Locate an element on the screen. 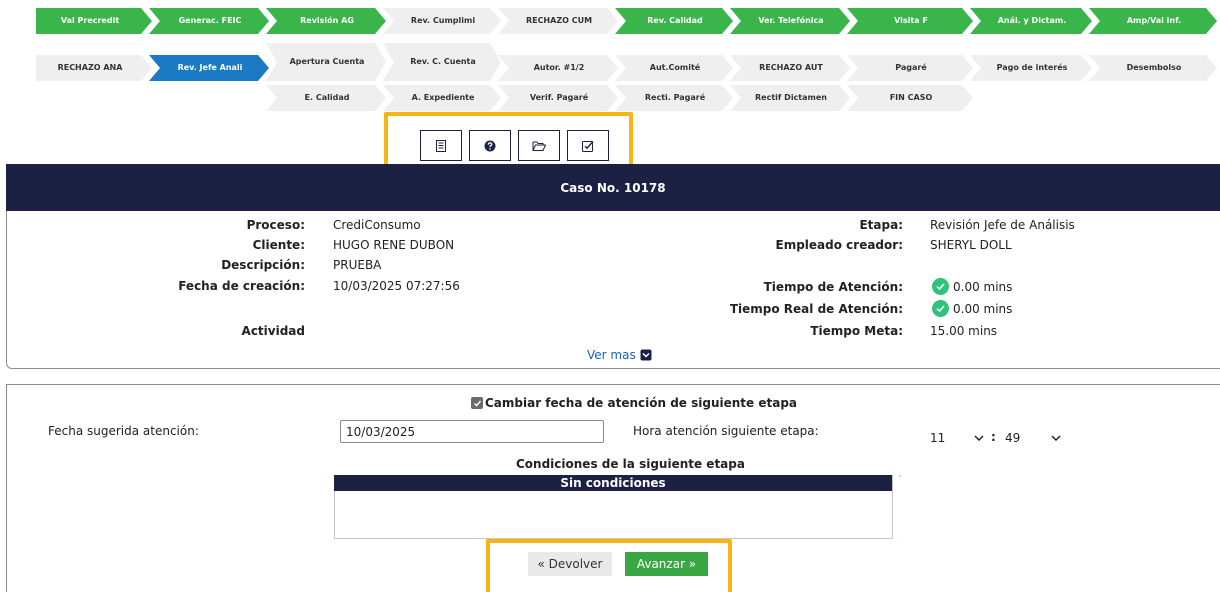 The width and height of the screenshot is (1220, 592). stage-rev-cumplimi: Rev. Cumplimi is located at coordinates (442, 21).